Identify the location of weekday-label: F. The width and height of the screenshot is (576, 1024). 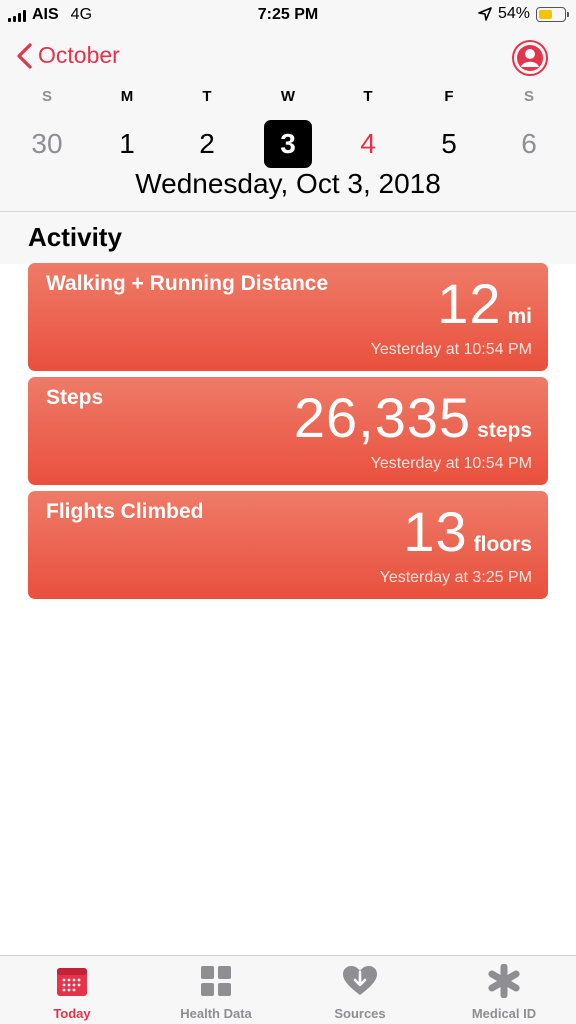
(449, 96).